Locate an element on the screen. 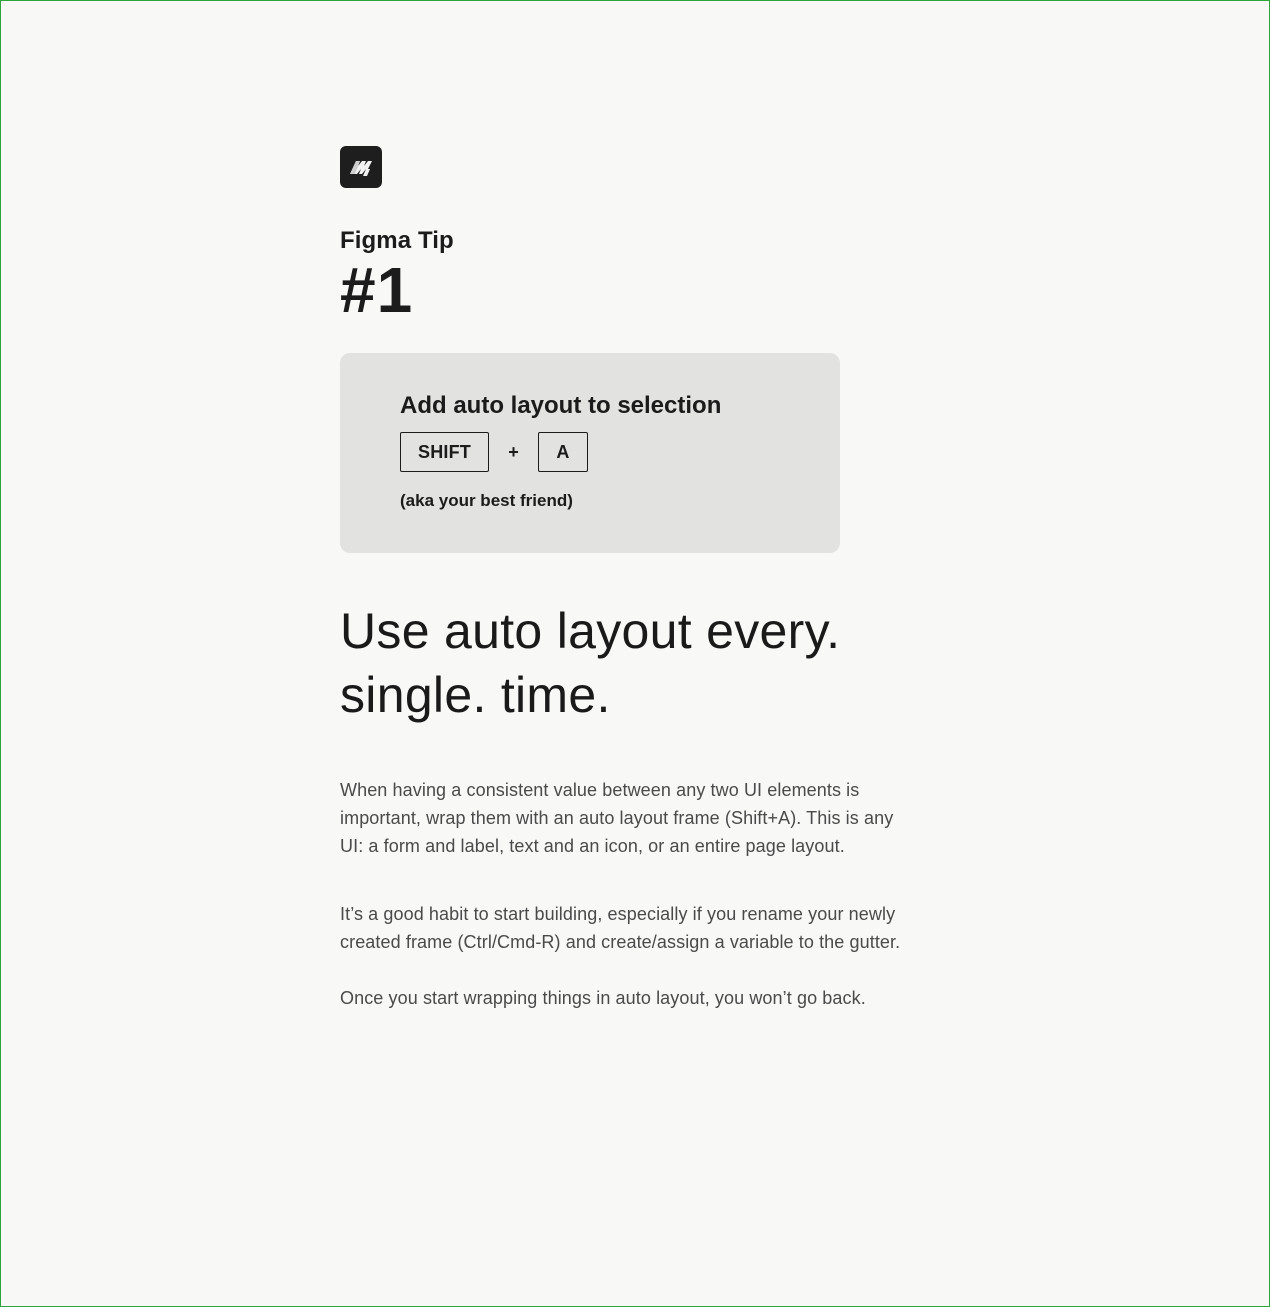  tip-number: #1 is located at coordinates (377, 290).